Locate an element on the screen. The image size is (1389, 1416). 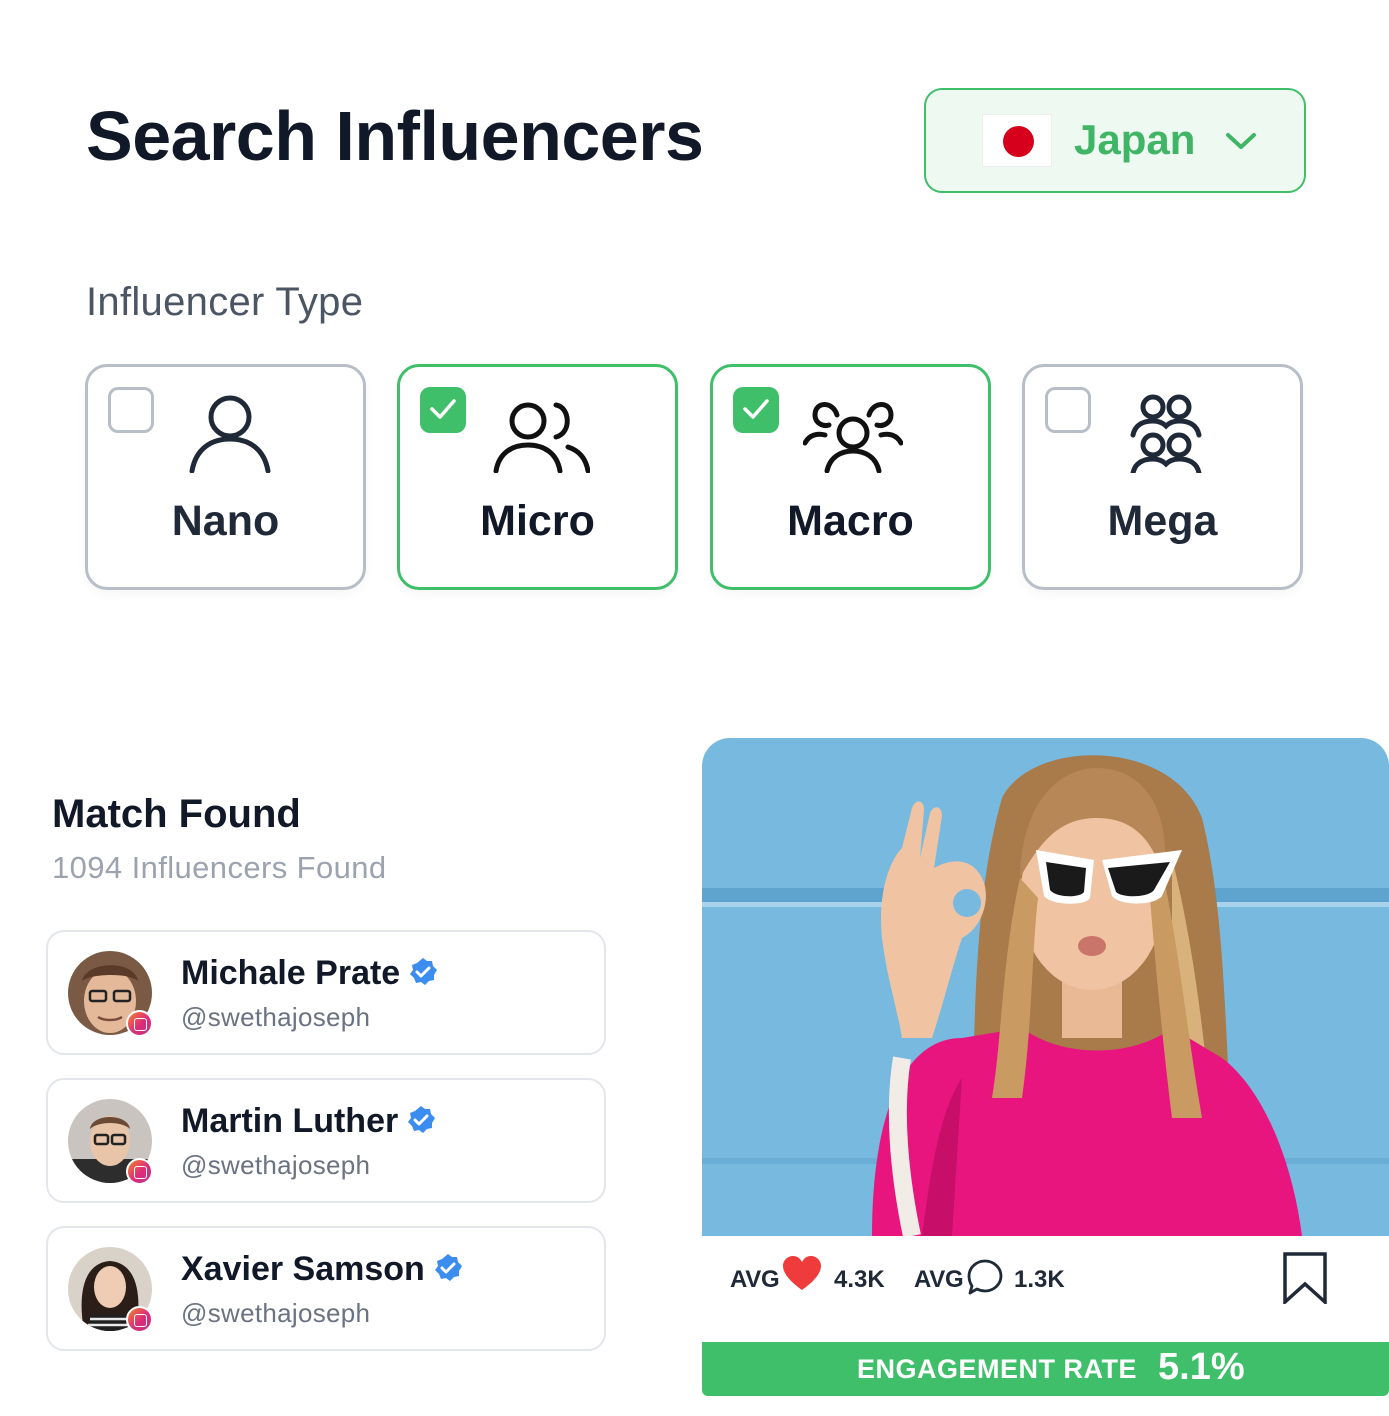
engagement-rate-label: ENGAGEMENT RATE is located at coordinates (997, 1369).